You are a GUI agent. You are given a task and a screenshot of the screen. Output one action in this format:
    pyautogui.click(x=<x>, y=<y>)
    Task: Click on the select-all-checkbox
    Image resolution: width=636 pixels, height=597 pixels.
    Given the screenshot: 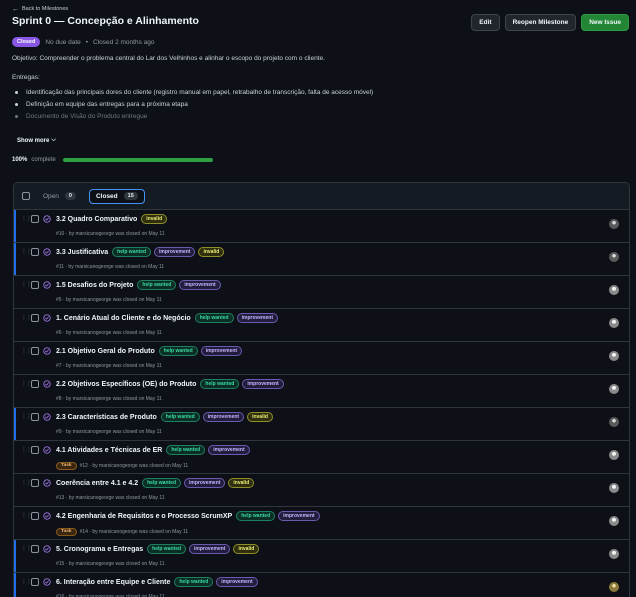 What is the action you would take?
    pyautogui.click(x=26, y=196)
    